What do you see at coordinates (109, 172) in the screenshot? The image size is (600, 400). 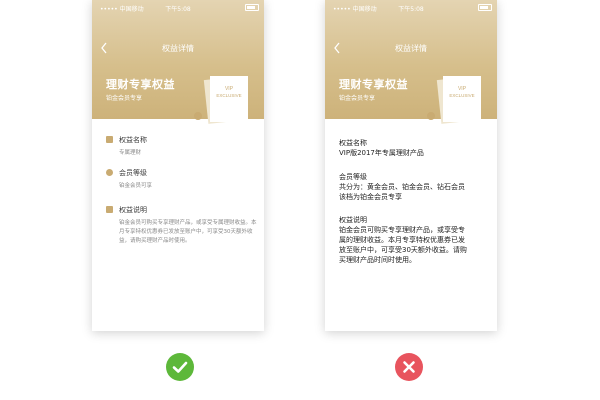 I see `member-icon` at bounding box center [109, 172].